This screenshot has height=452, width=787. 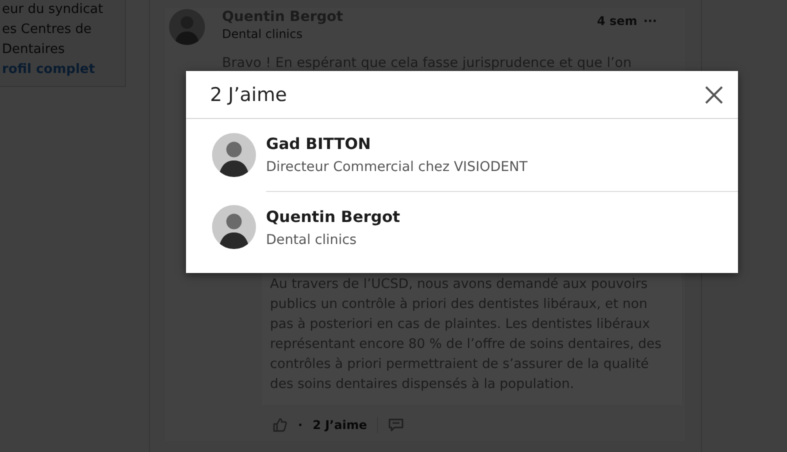 What do you see at coordinates (318, 144) in the screenshot?
I see `liker-name: Gad BITTON` at bounding box center [318, 144].